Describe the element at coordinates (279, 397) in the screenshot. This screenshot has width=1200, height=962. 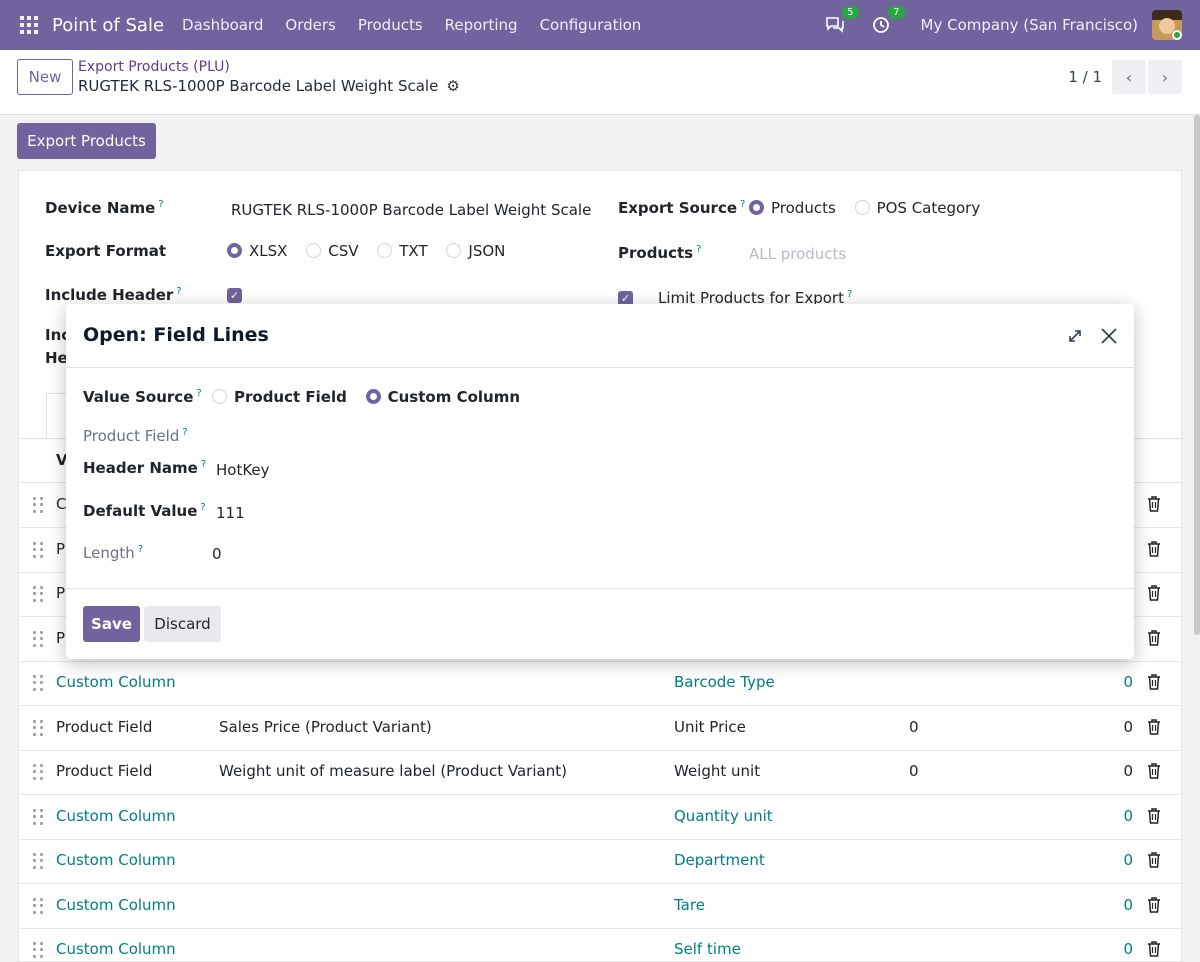
I see `value-source-product-field-option: Product Field` at that location.